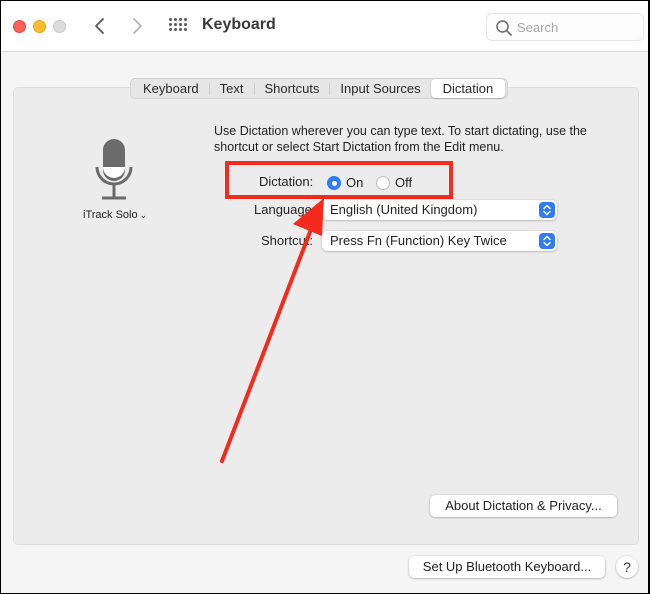  Describe the element at coordinates (59, 26) in the screenshot. I see `zoom-window-button` at that location.